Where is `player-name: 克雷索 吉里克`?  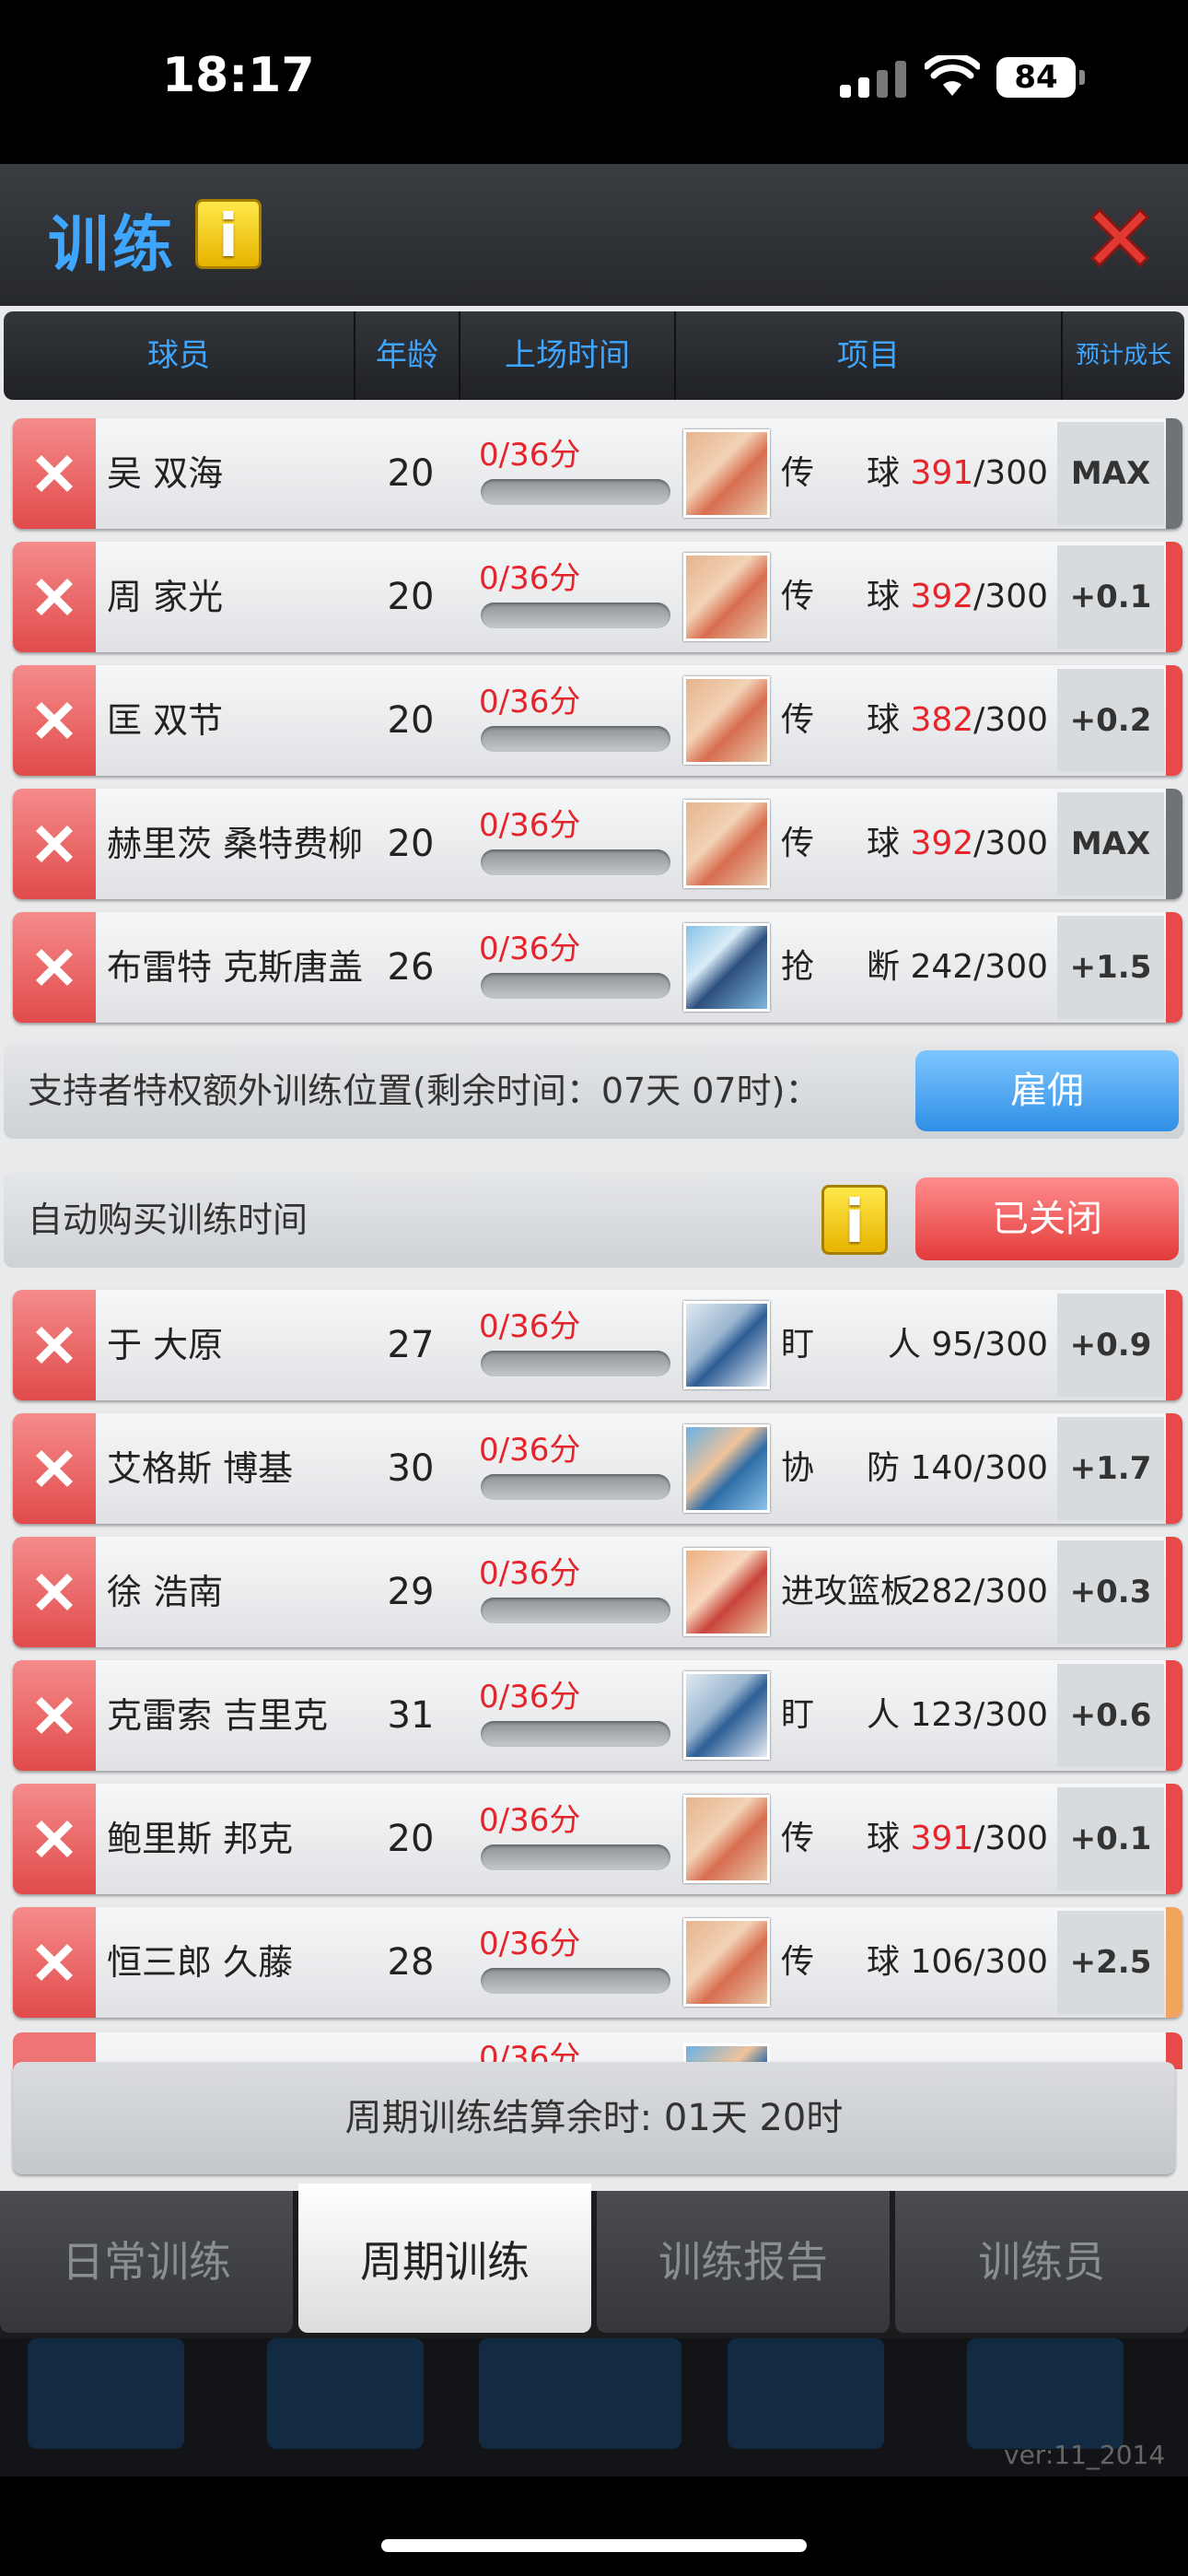
player-name: 克雷索 吉里克 is located at coordinates (218, 1715).